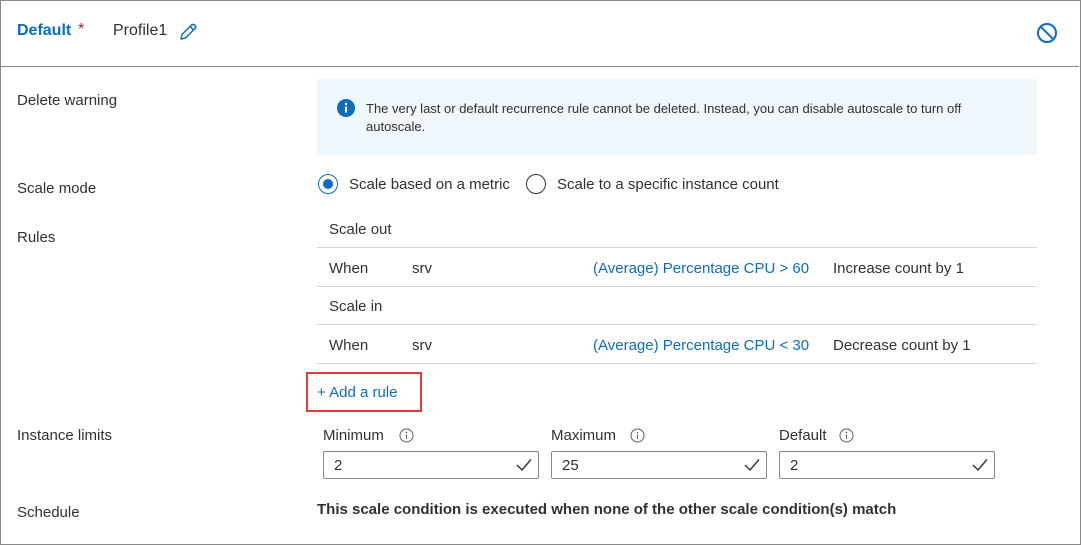 This screenshot has width=1081, height=545. I want to click on scale-out-action: Increase count by 1, so click(898, 268).